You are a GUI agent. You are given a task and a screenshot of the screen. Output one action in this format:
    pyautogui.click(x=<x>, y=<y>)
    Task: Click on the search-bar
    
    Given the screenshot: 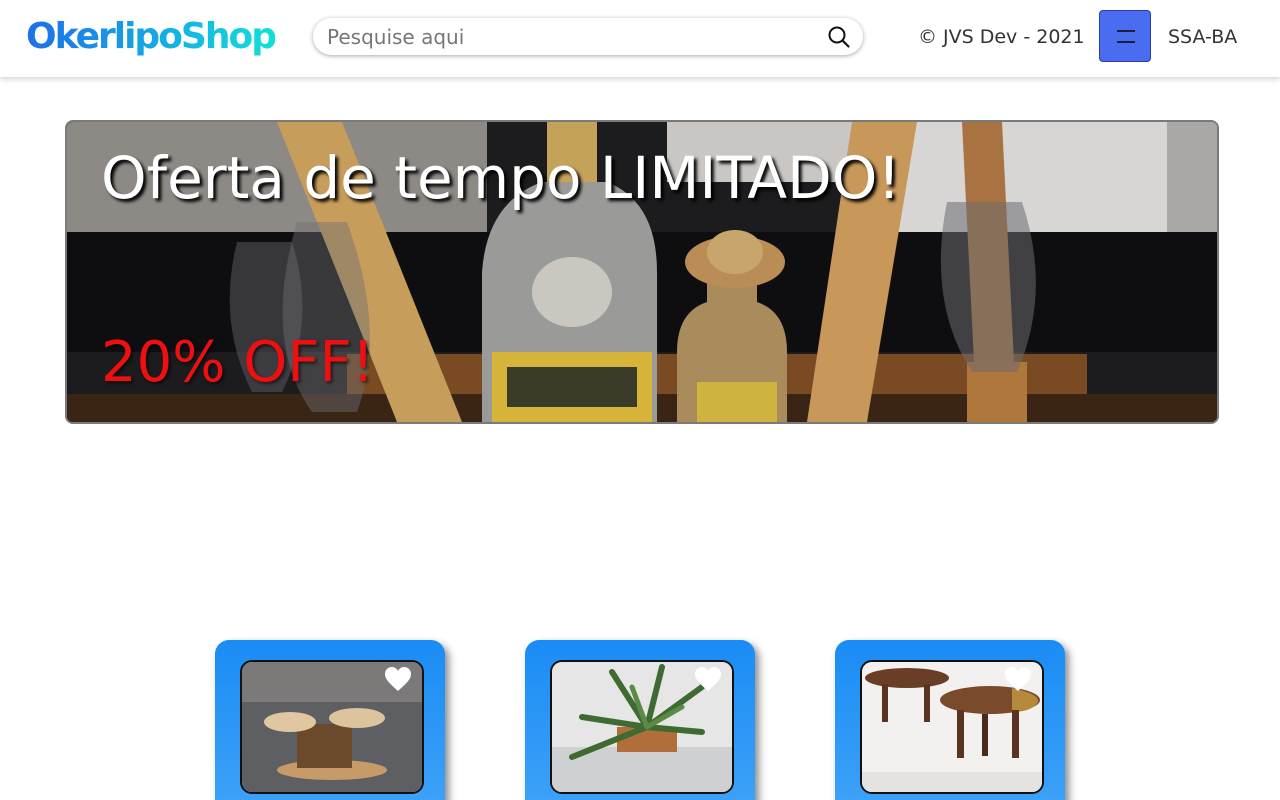 What is the action you would take?
    pyautogui.click(x=588, y=36)
    